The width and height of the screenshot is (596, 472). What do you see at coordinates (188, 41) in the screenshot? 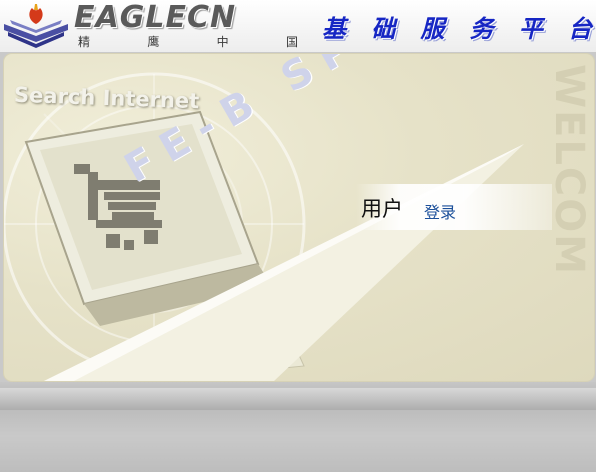
I see `brand-subtitle: 精 鹰 中 国` at bounding box center [188, 41].